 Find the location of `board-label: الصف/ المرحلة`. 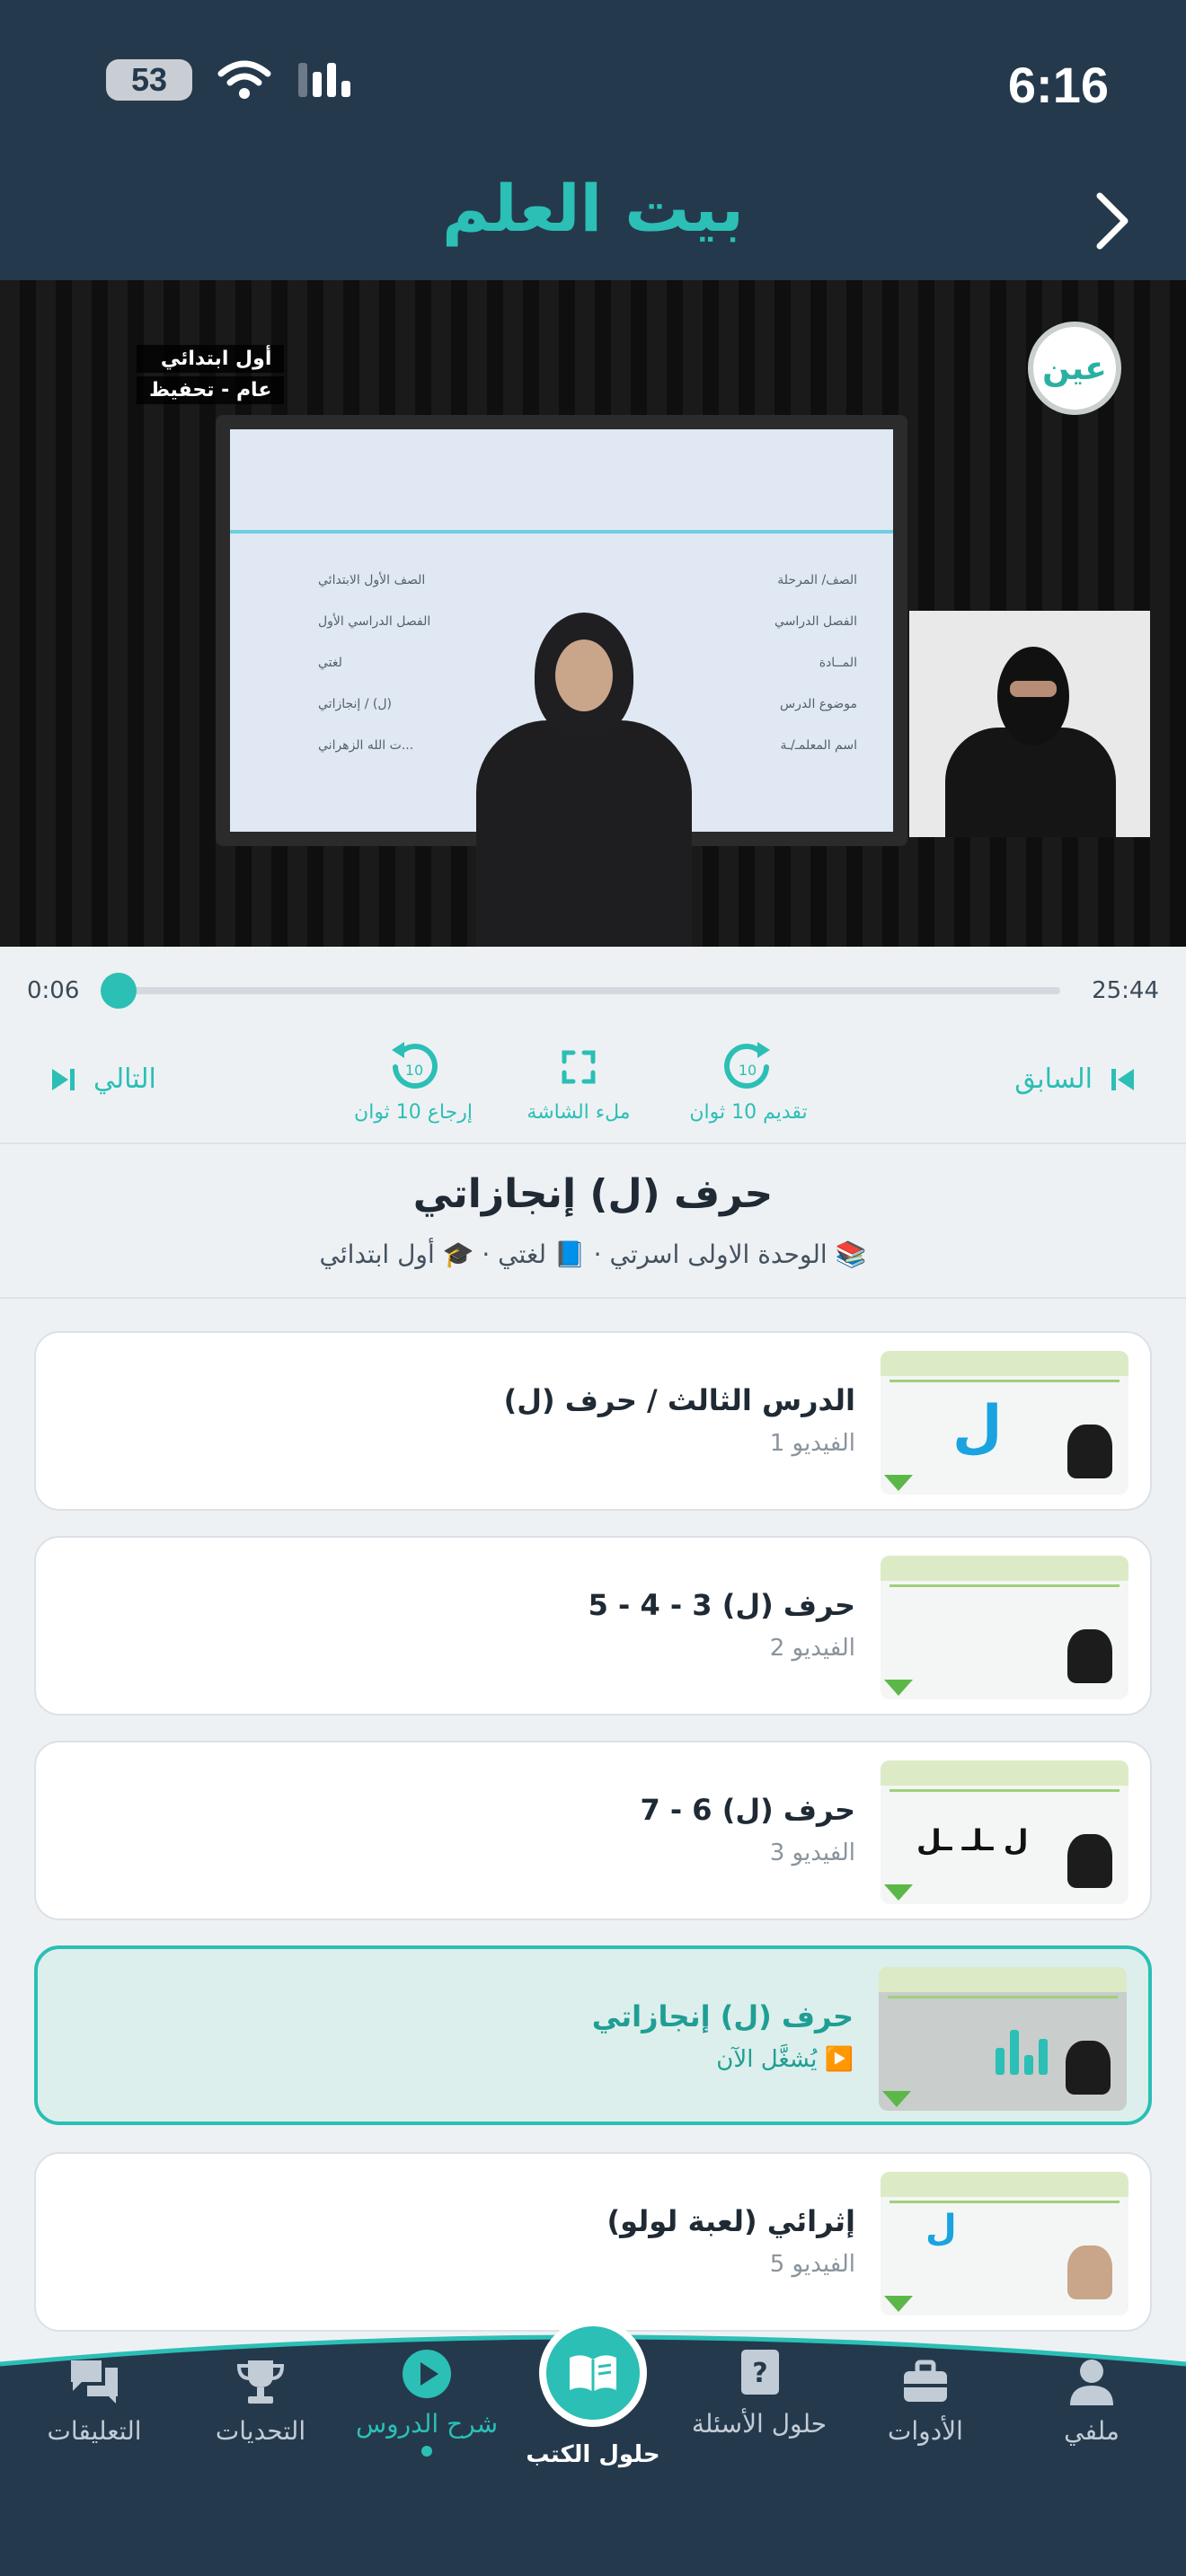

board-label: الصف/ المرحلة is located at coordinates (817, 580).